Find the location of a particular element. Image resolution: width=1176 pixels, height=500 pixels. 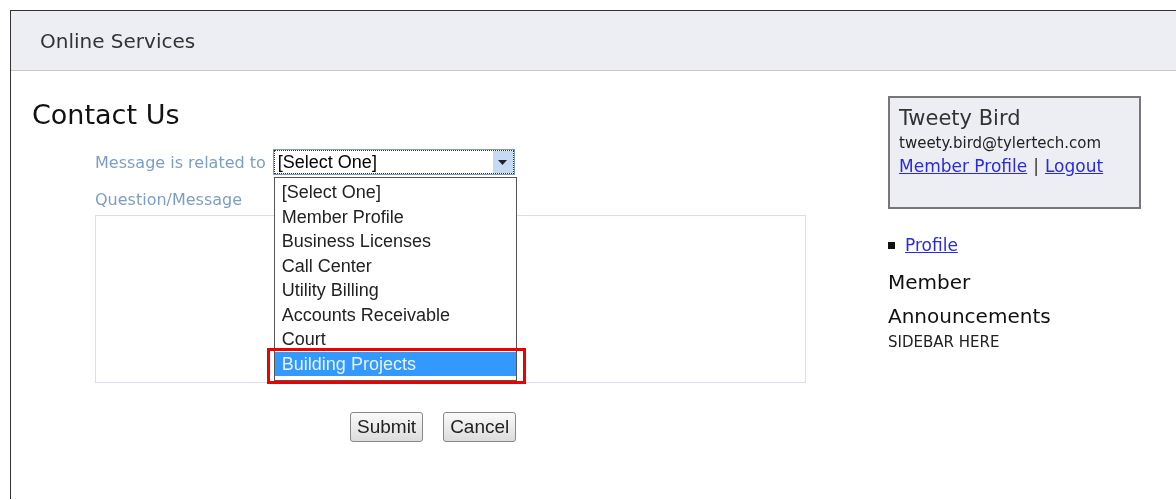

dropdown-option: Member Profile is located at coordinates (395, 216).